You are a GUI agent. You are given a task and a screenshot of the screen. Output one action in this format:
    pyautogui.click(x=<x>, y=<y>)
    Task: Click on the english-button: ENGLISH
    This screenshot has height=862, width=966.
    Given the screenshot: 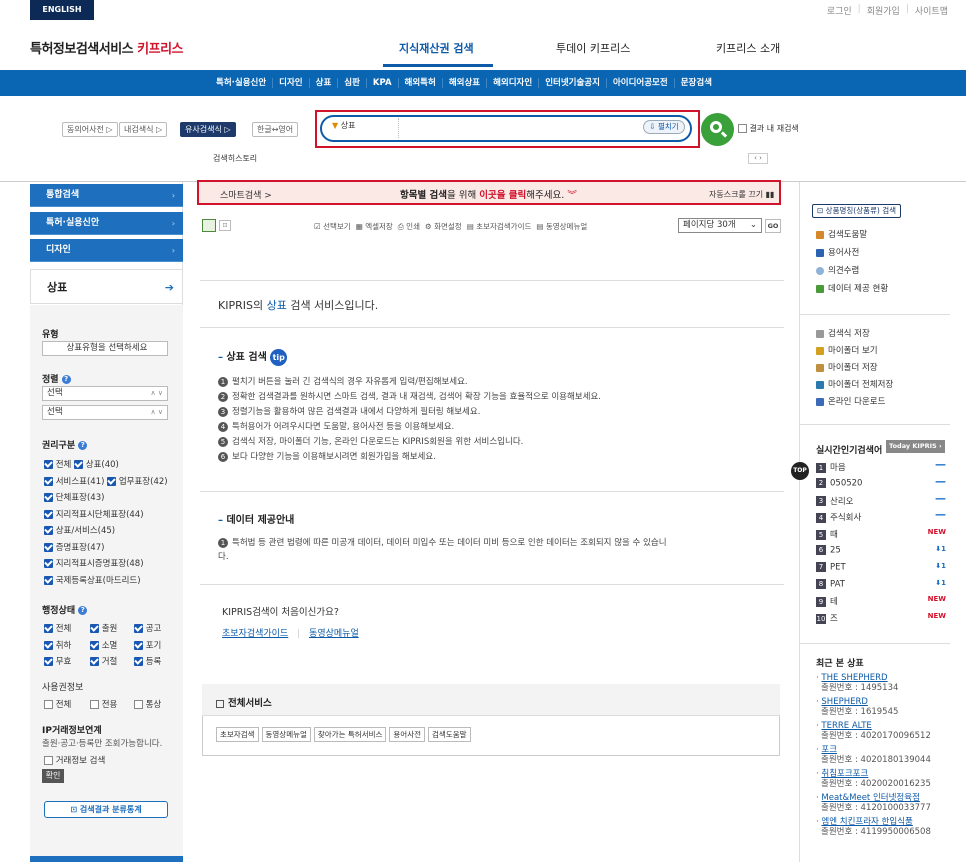 What is the action you would take?
    pyautogui.click(x=62, y=10)
    